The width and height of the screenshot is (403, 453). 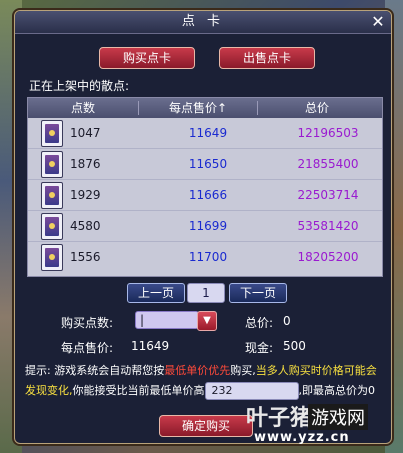 I want to click on watermark-url: www.yzz.cn, so click(x=302, y=437).